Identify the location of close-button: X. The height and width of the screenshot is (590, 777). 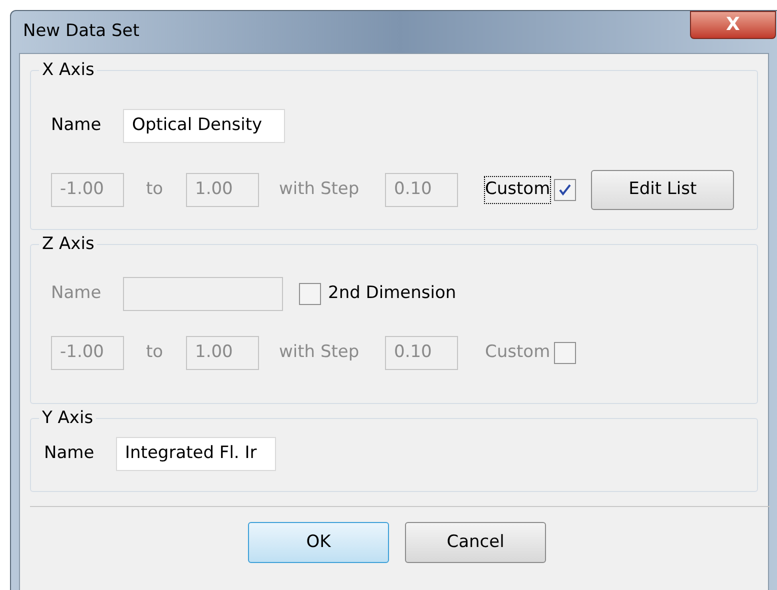
(733, 25).